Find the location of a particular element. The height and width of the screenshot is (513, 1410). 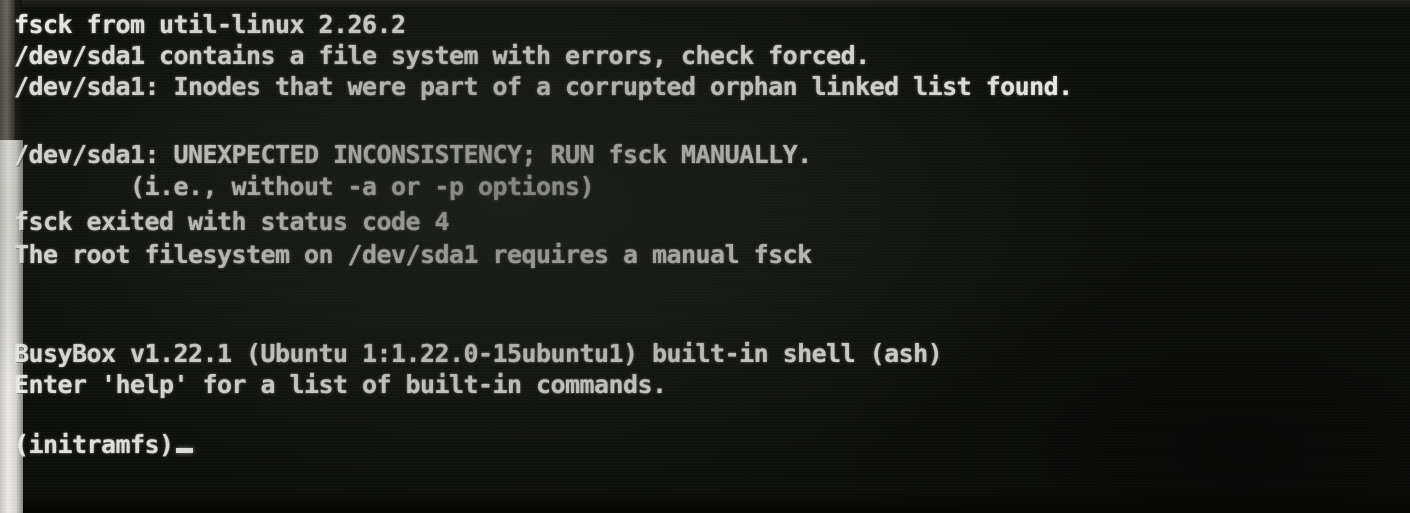

terminal-line-options-hint: (i.e., without -a or -p options) is located at coordinates (304, 186).